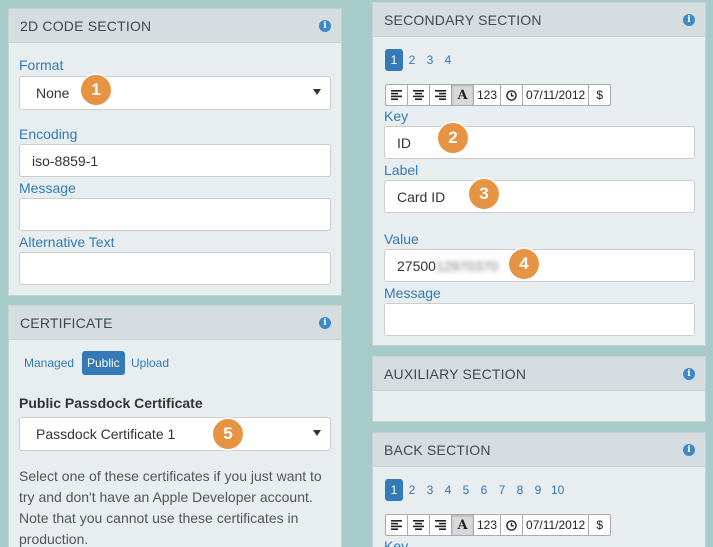 The image size is (713, 547). What do you see at coordinates (106, 434) in the screenshot?
I see `certificate-select-value: Passdock Certificate 1` at bounding box center [106, 434].